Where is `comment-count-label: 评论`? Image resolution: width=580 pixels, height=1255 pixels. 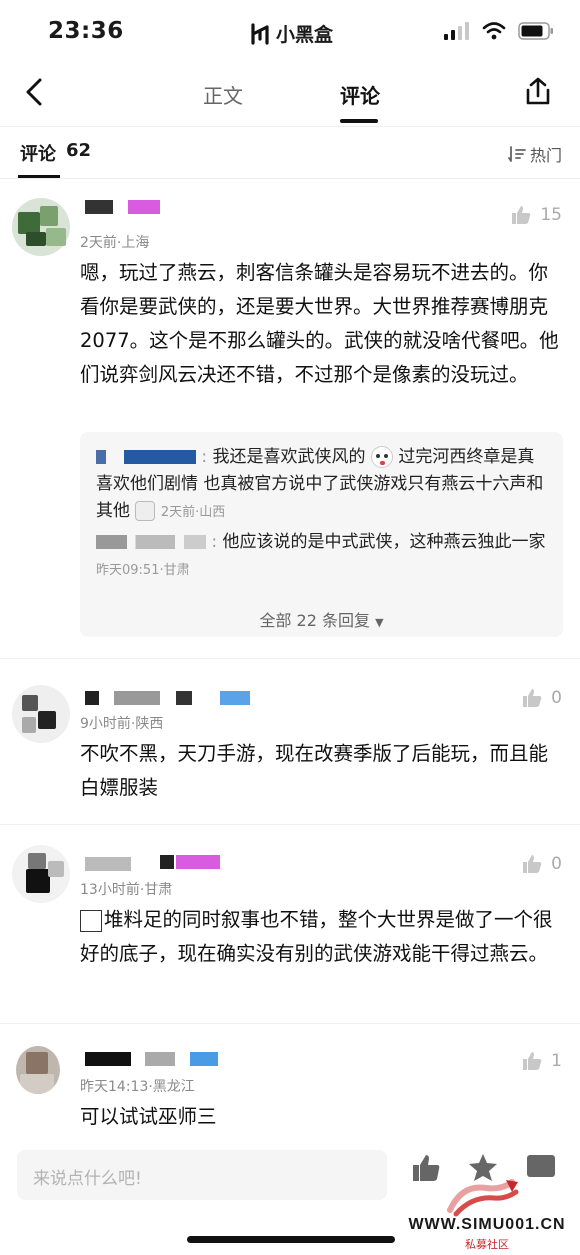
comment-count-label: 评论 is located at coordinates (38, 154).